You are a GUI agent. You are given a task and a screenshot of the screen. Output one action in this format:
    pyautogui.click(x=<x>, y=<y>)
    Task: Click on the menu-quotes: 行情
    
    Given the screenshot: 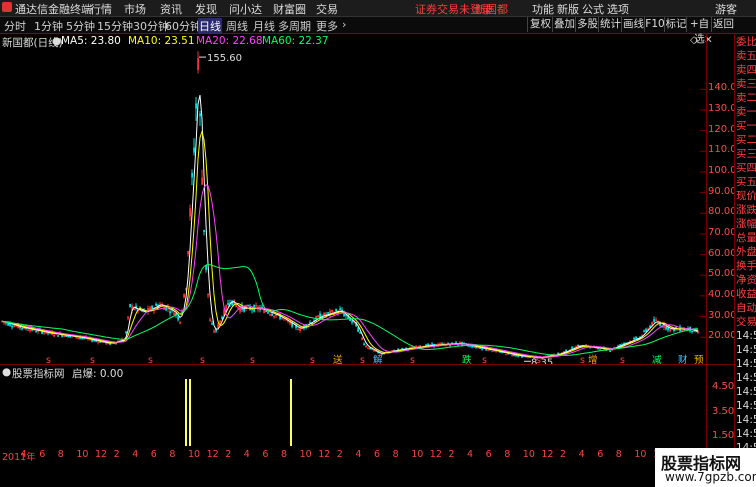 What is the action you would take?
    pyautogui.click(x=101, y=9)
    